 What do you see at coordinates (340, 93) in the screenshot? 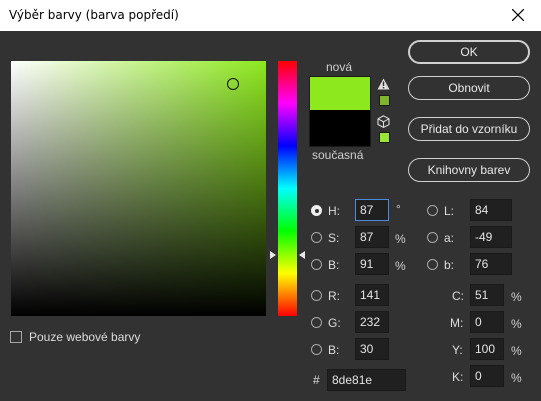
I see `new-color-swatch` at bounding box center [340, 93].